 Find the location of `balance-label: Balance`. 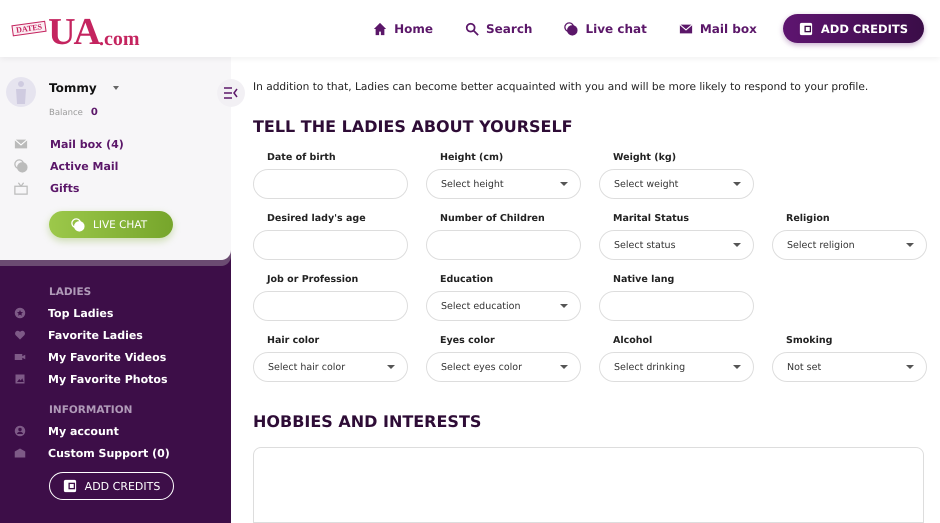

balance-label: Balance is located at coordinates (66, 113).